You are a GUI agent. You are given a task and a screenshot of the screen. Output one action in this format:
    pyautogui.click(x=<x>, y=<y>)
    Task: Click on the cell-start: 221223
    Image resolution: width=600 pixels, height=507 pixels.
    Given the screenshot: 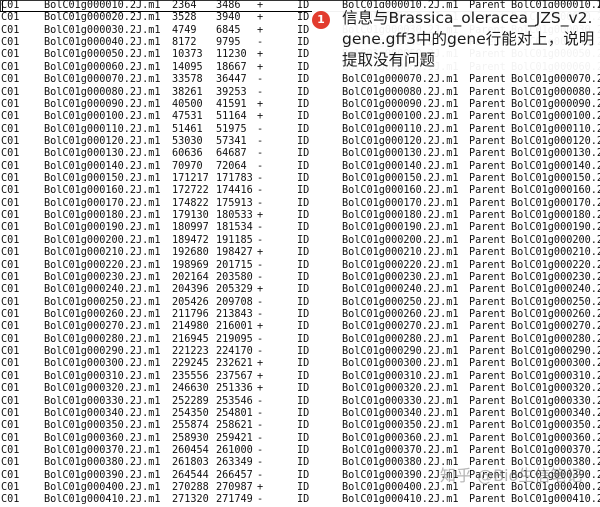 What is the action you would take?
    pyautogui.click(x=190, y=352)
    